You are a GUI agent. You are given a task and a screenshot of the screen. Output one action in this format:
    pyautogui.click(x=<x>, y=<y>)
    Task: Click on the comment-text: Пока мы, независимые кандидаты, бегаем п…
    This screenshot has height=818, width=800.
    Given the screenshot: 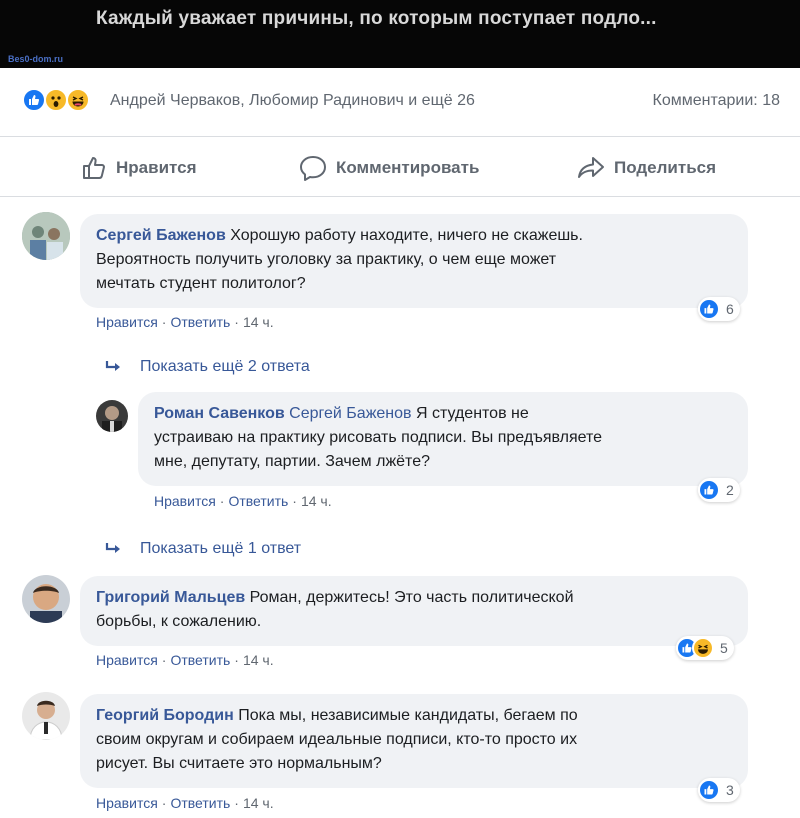 What is the action you would take?
    pyautogui.click(x=408, y=715)
    